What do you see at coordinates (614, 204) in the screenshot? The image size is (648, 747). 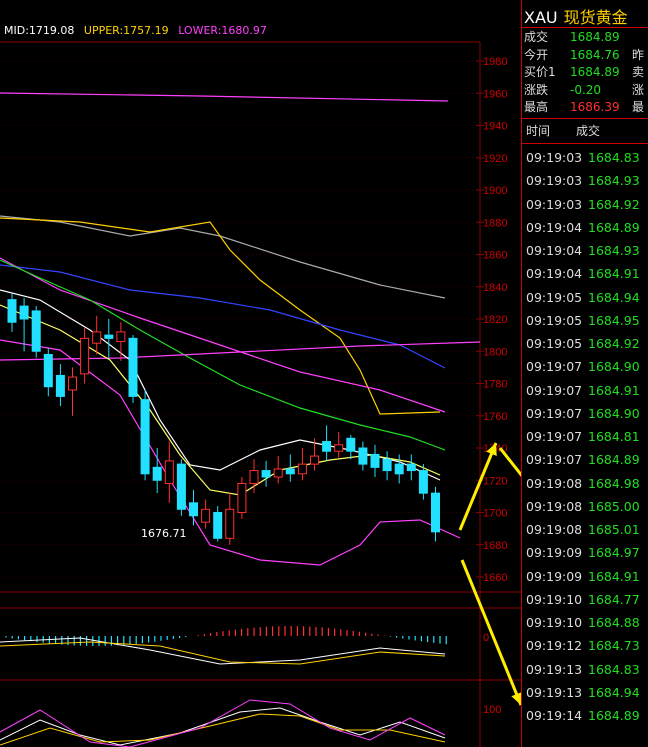 I see `tick-price: 1684.92` at bounding box center [614, 204].